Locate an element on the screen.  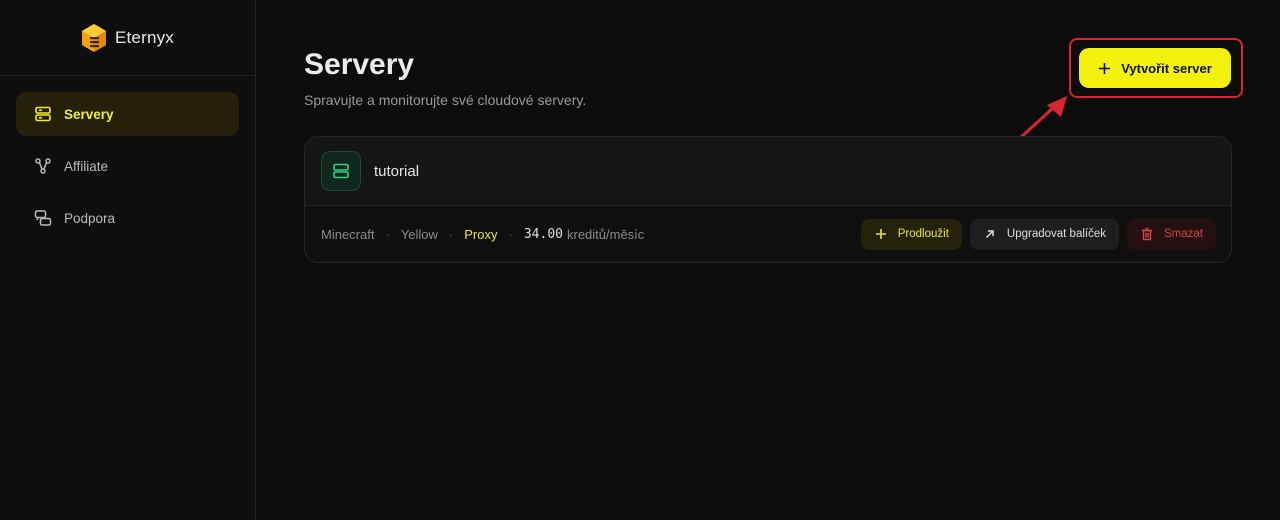
eternyx-logo-icon is located at coordinates (93, 37).